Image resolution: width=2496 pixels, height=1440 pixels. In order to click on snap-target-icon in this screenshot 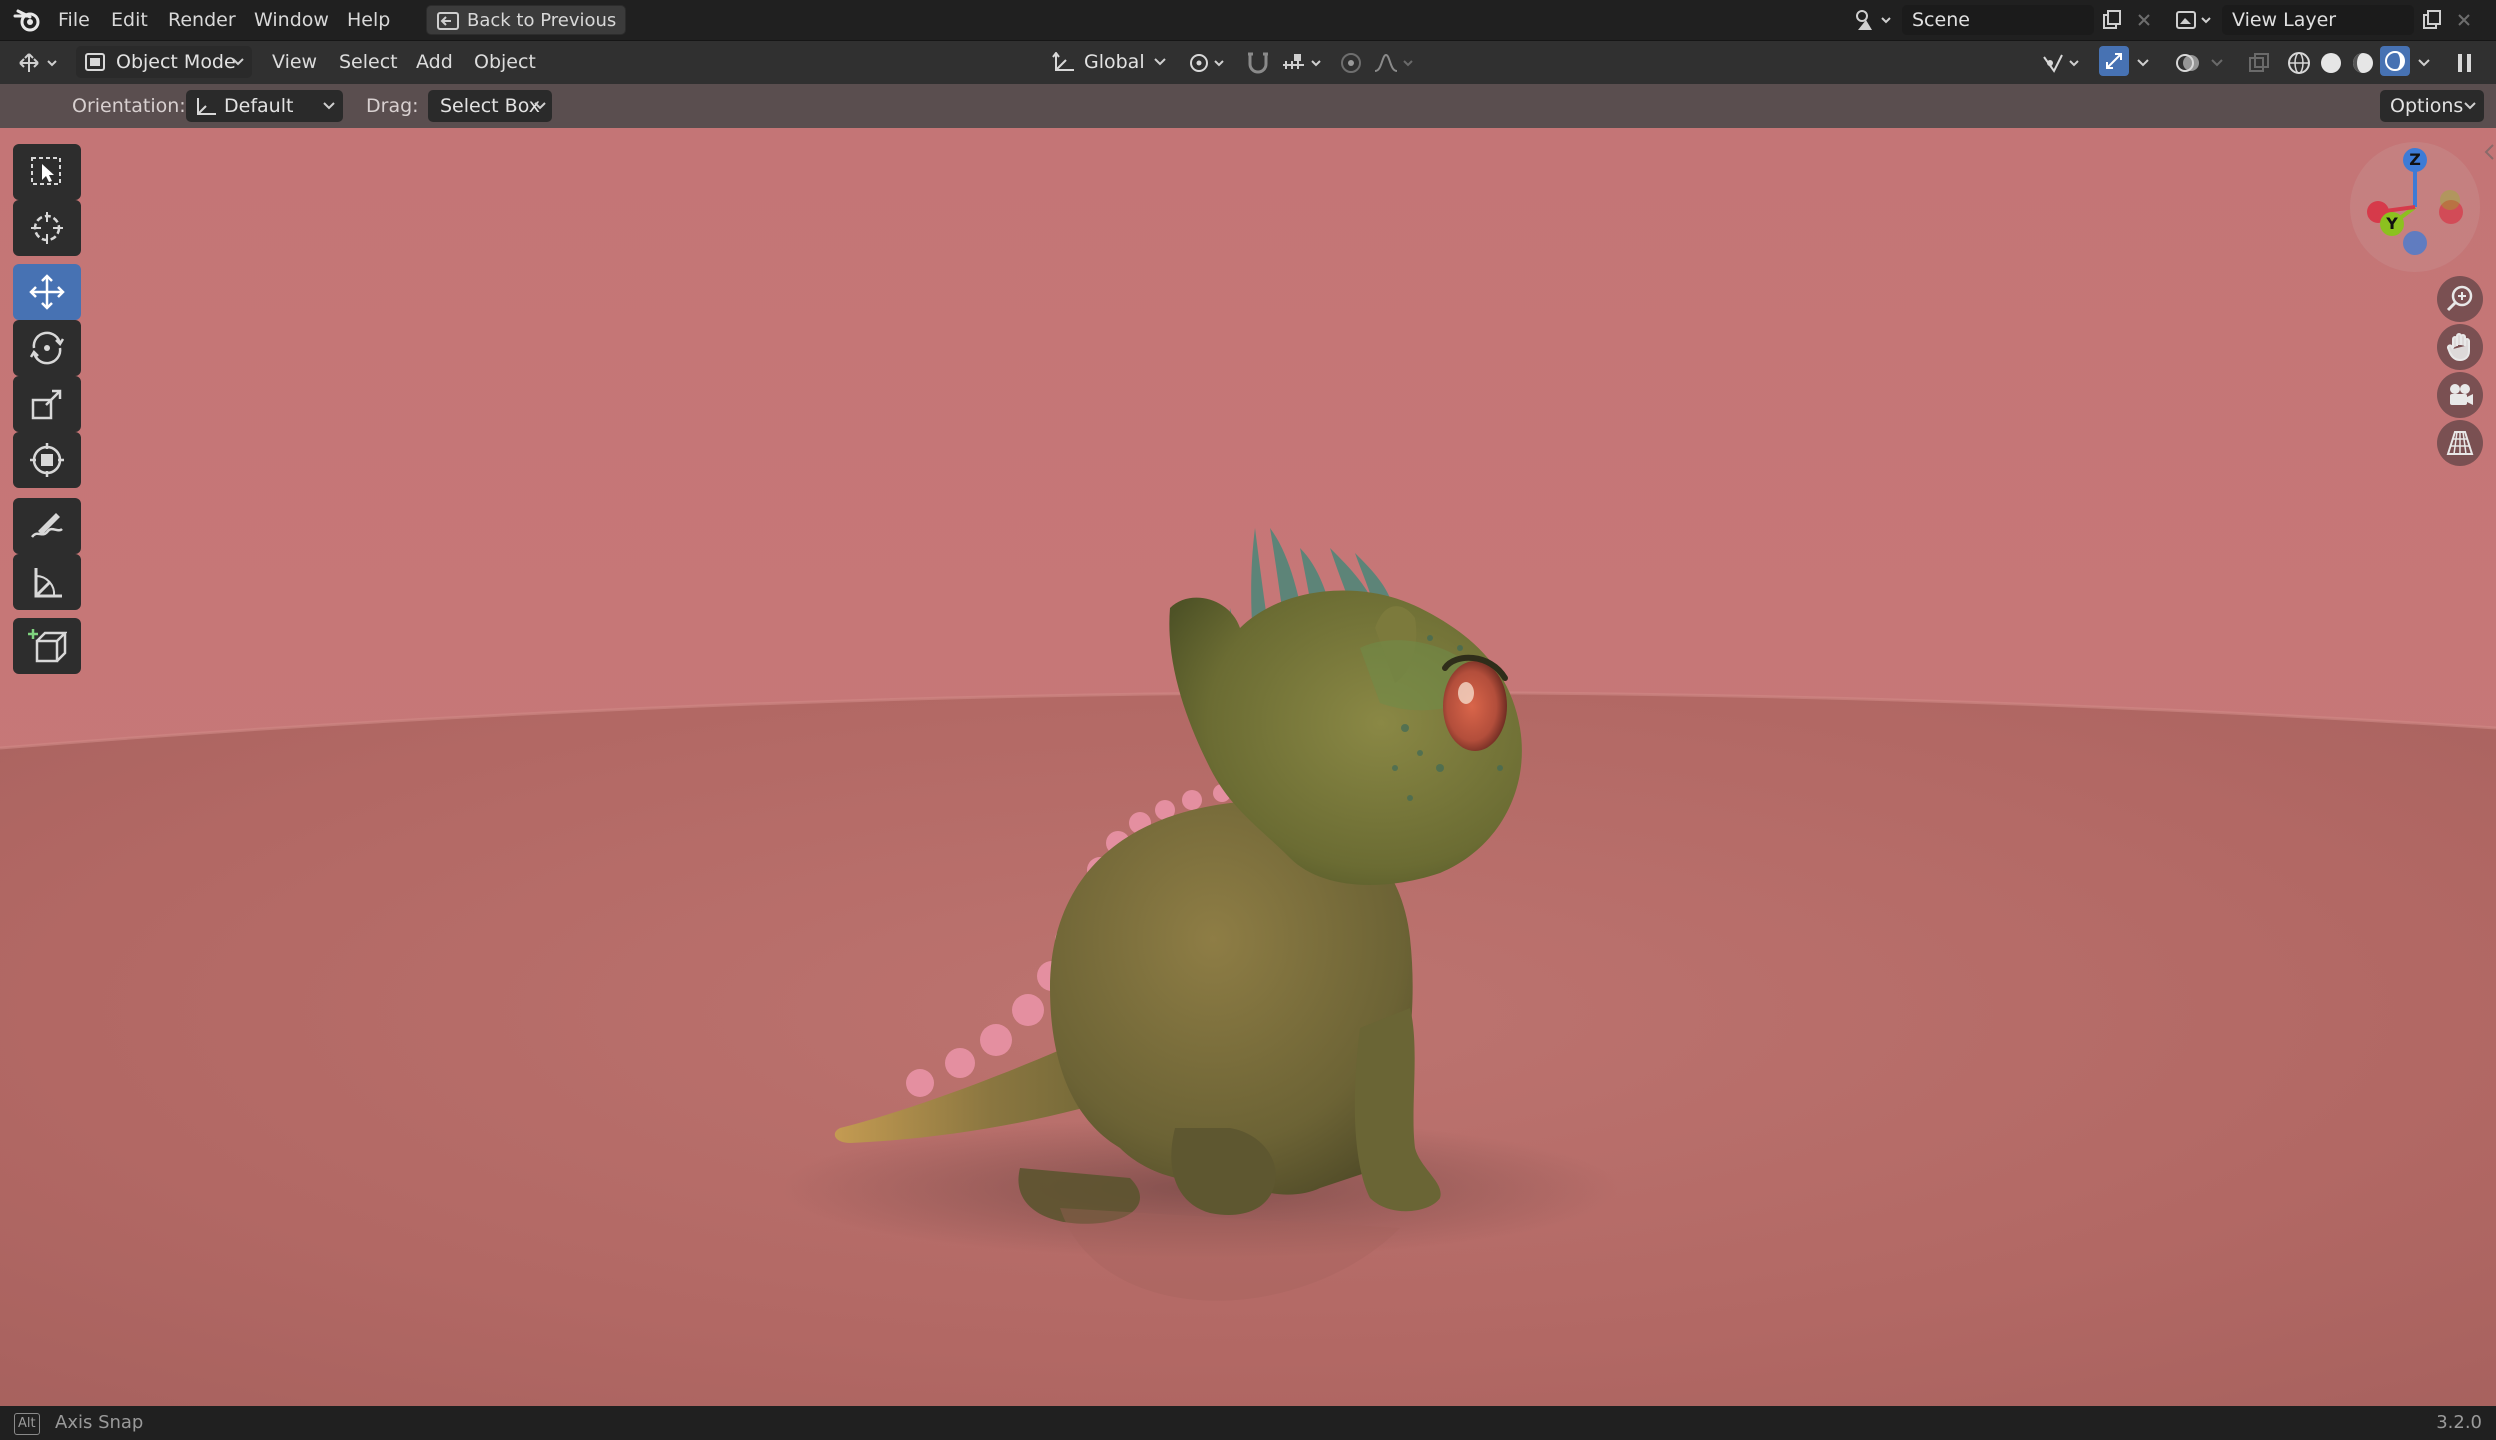, I will do `click(1302, 63)`.